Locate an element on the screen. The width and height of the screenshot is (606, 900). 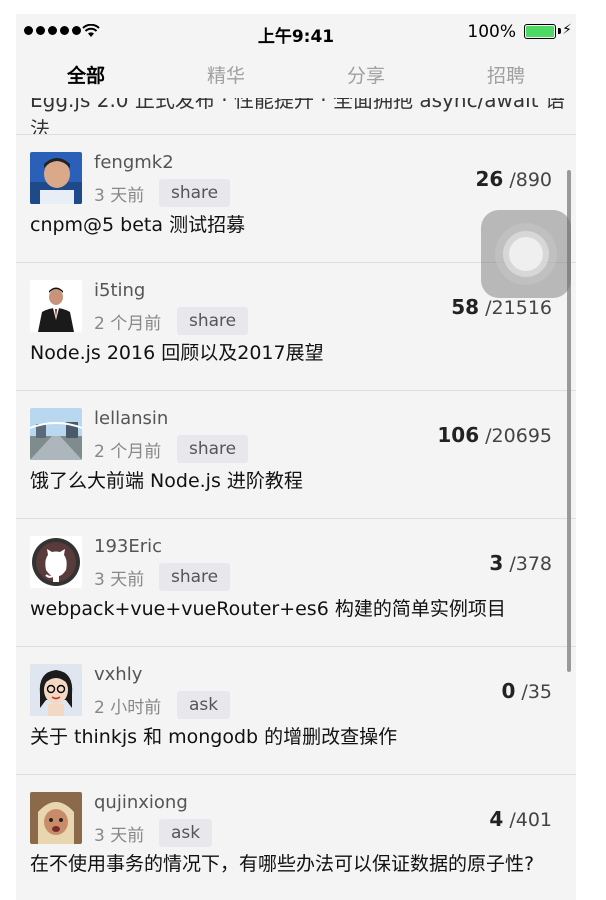
topic-counts: 0 /35 is located at coordinates (526, 691).